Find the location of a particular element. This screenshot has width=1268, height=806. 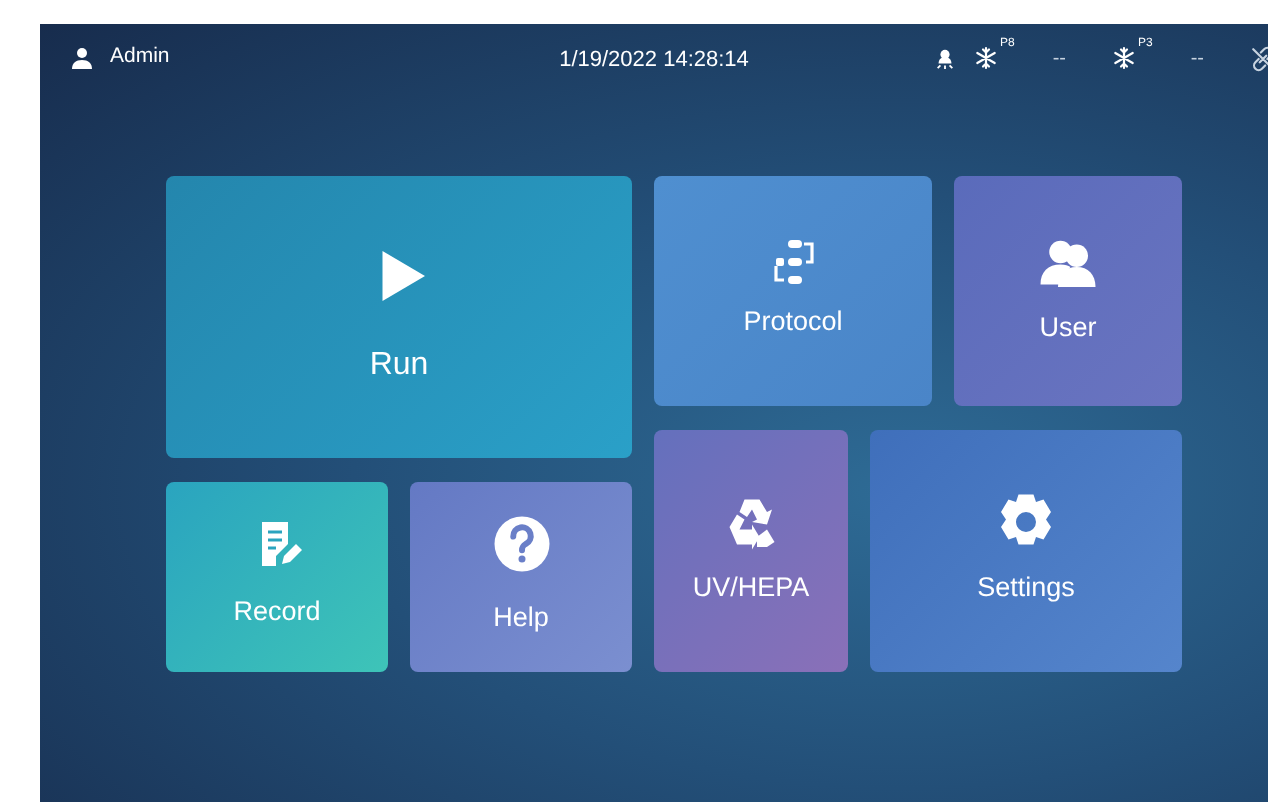

tile-button: UV/HEPA is located at coordinates (751, 551).